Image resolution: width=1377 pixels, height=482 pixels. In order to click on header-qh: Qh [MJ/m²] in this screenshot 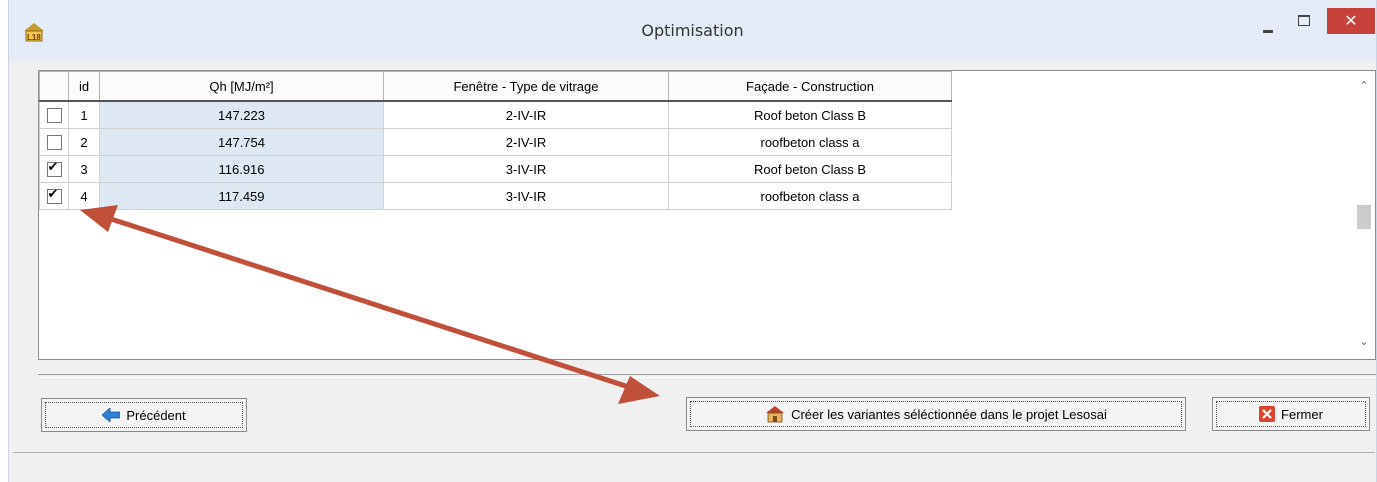, I will do `click(241, 86)`.